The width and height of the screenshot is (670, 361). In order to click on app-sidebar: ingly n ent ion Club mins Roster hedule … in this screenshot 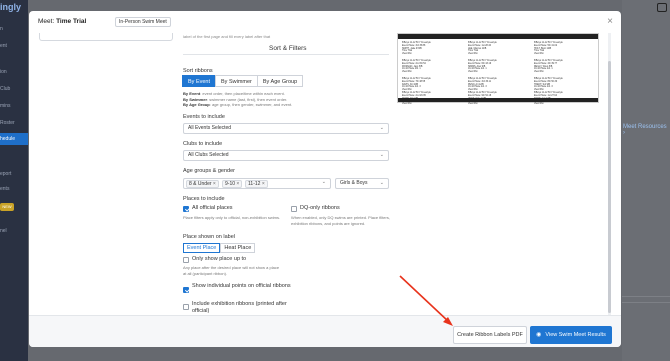, I will do `click(14, 180)`.